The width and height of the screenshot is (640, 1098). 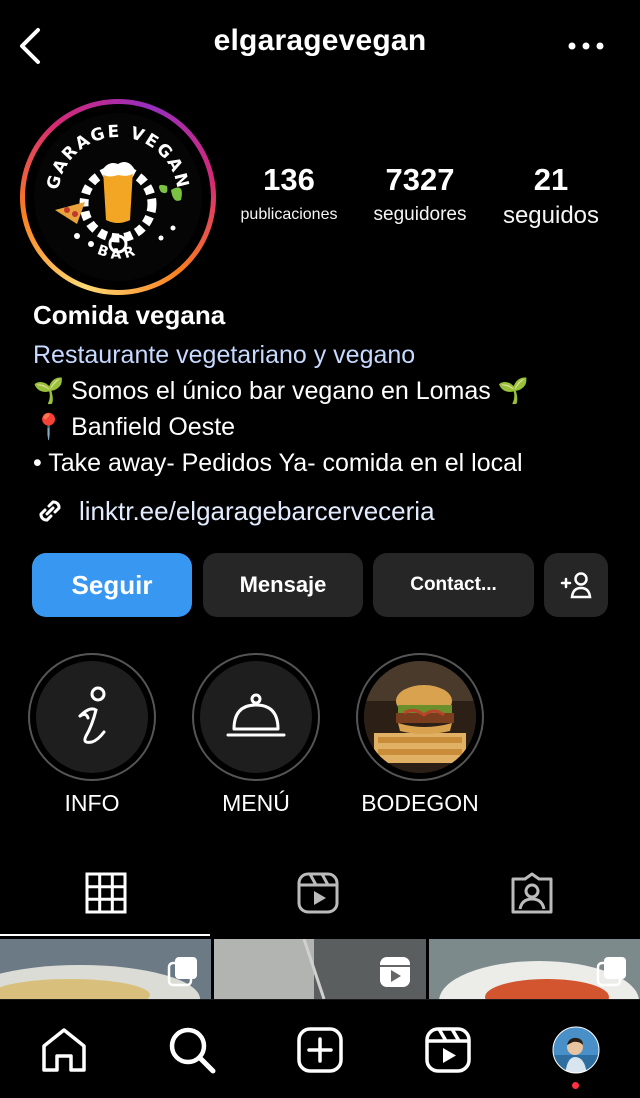 I want to click on tagged-icon, so click(x=532, y=893).